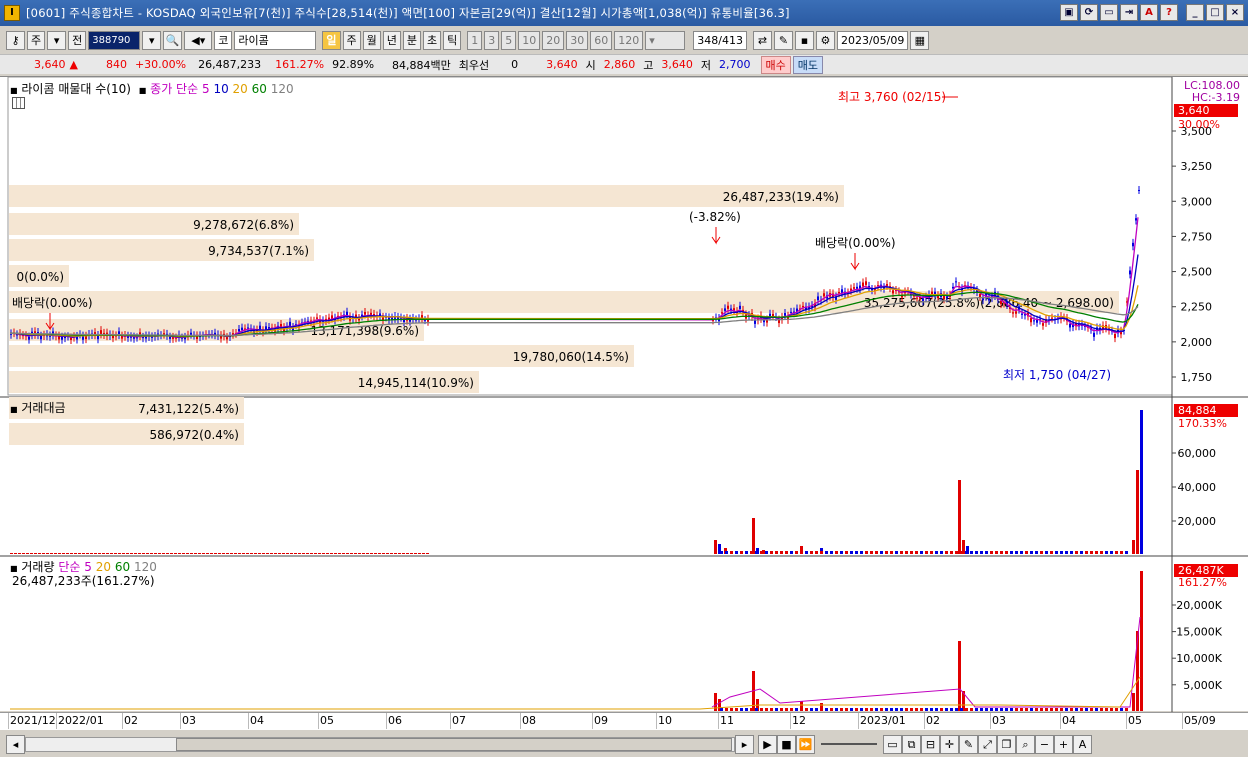  Describe the element at coordinates (665, 40) in the screenshot. I see `interval-custom: ▾` at that location.